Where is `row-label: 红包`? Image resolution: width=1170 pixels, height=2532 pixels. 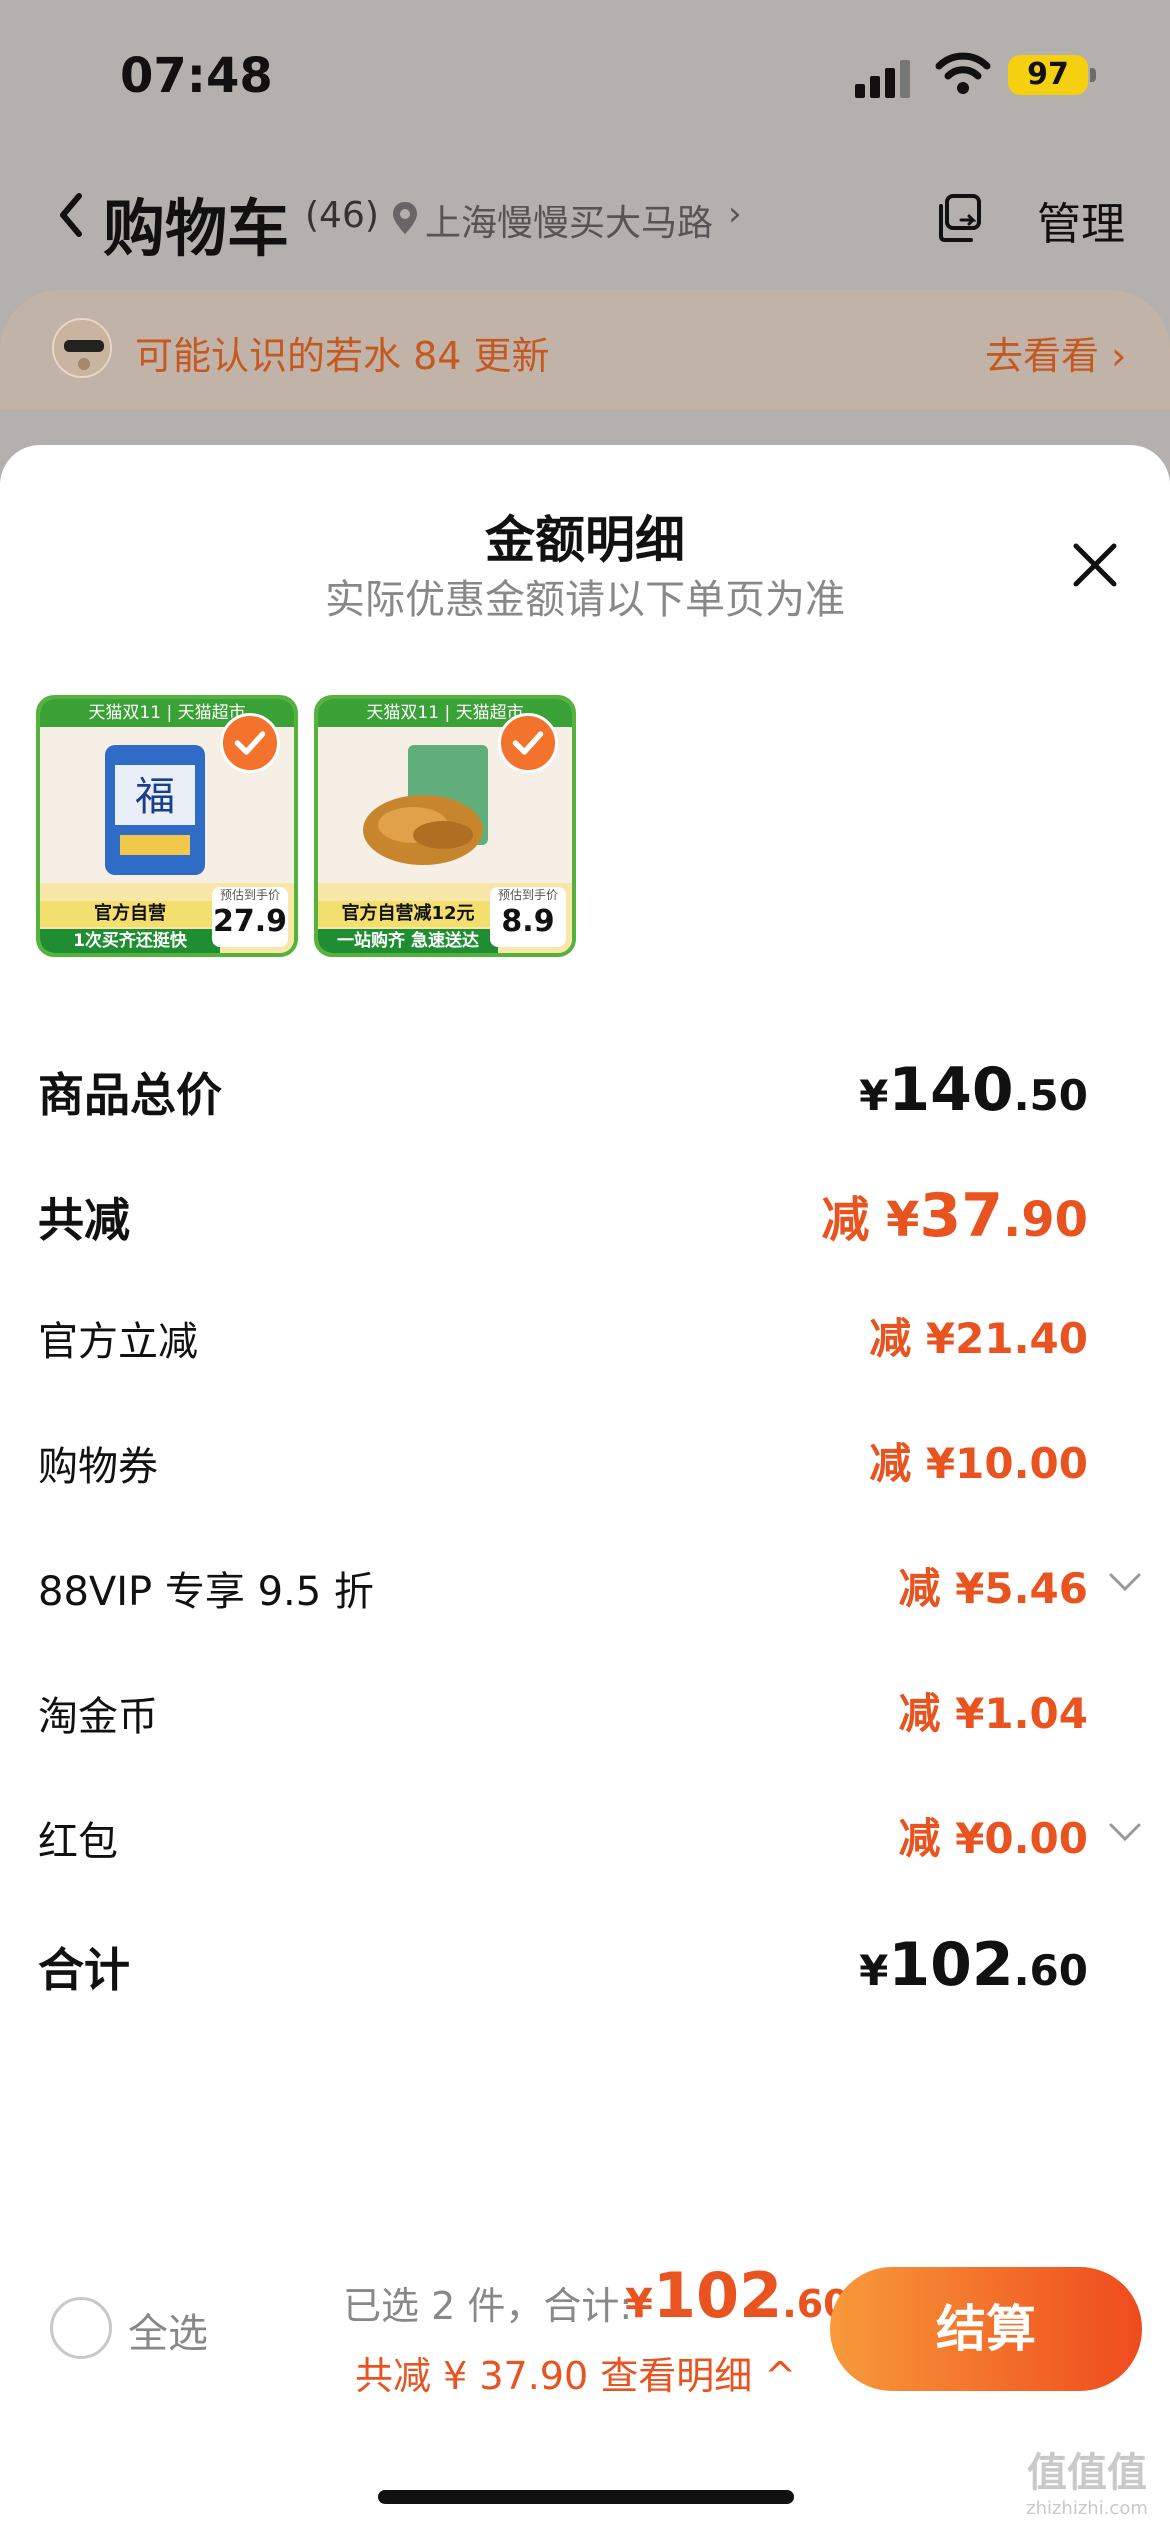 row-label: 红包 is located at coordinates (78, 1842).